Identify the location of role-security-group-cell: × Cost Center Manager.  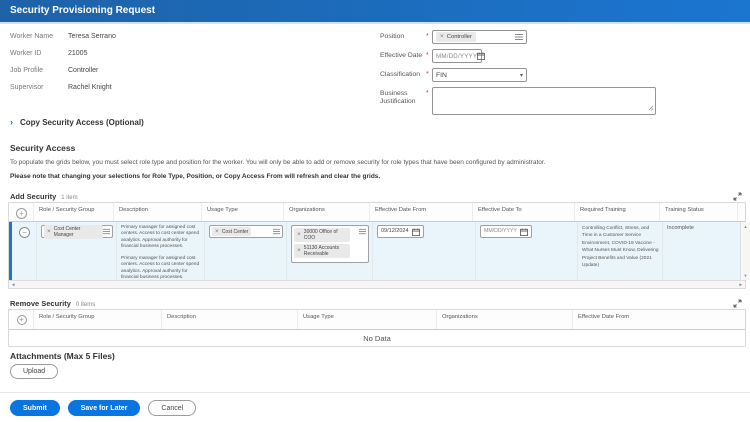
(76, 251).